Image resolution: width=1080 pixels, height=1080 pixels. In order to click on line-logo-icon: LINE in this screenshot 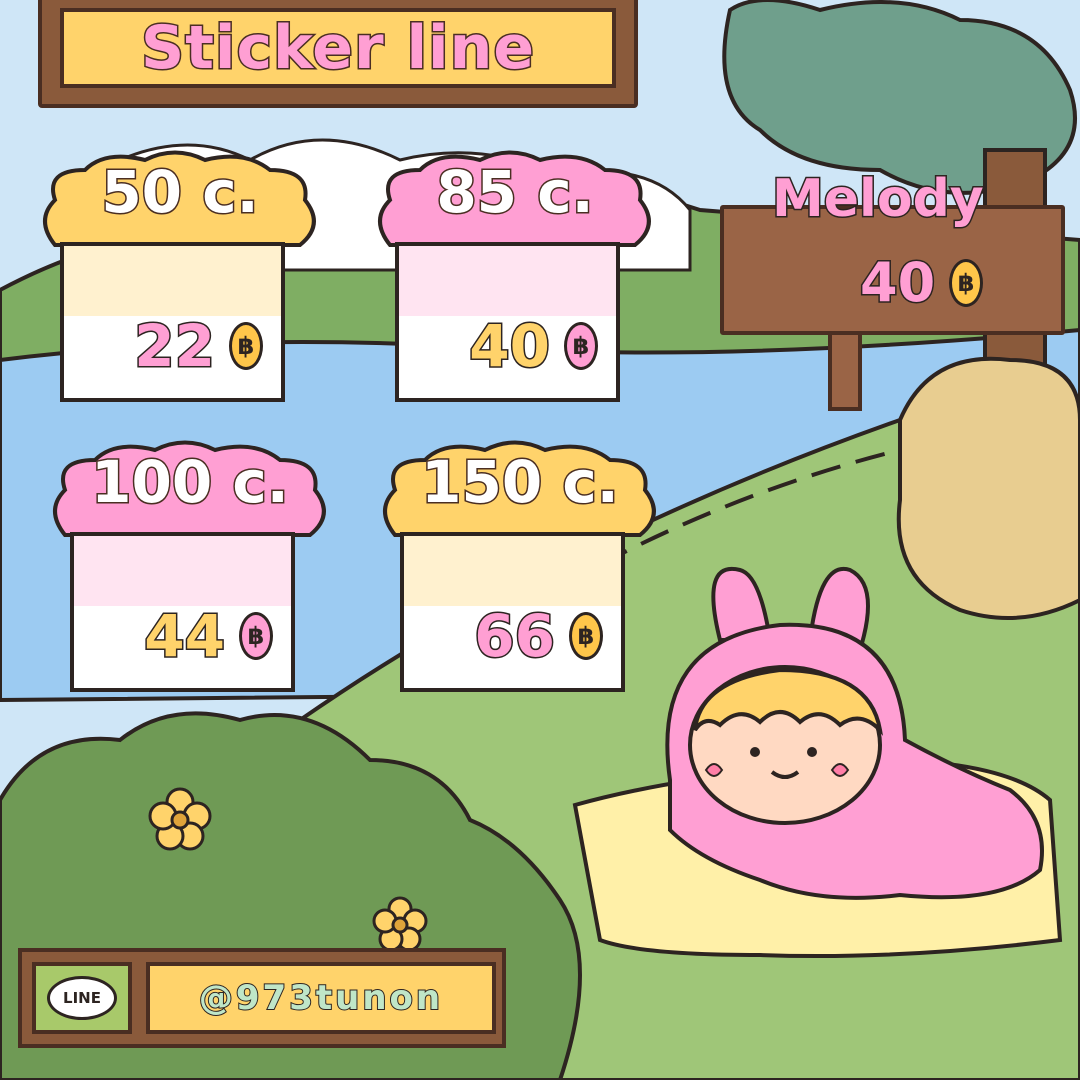, I will do `click(82, 998)`.